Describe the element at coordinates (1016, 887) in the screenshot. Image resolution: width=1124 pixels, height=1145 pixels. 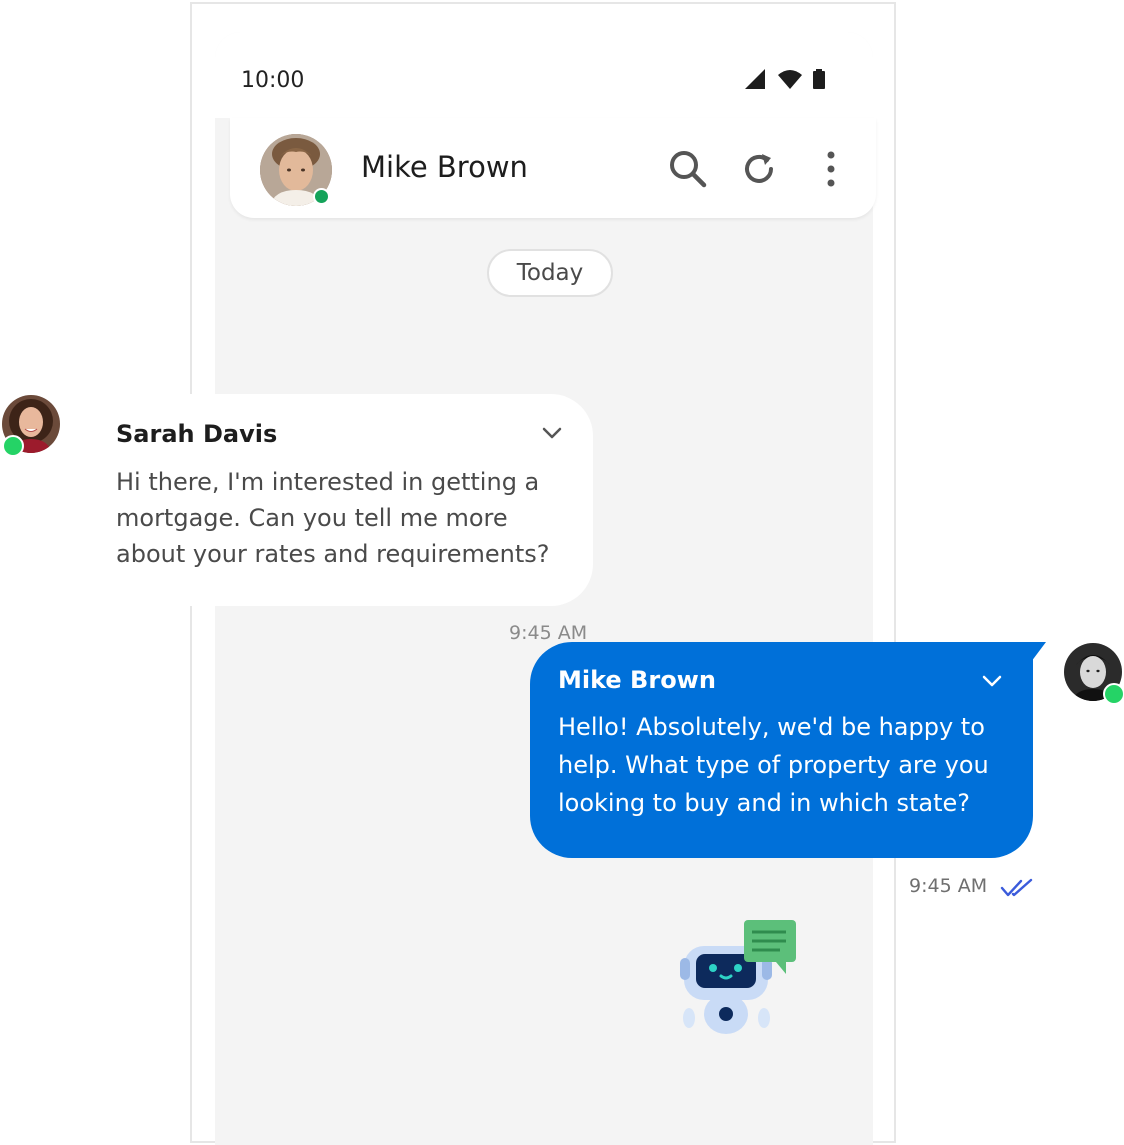
I see `double-check-icon` at that location.